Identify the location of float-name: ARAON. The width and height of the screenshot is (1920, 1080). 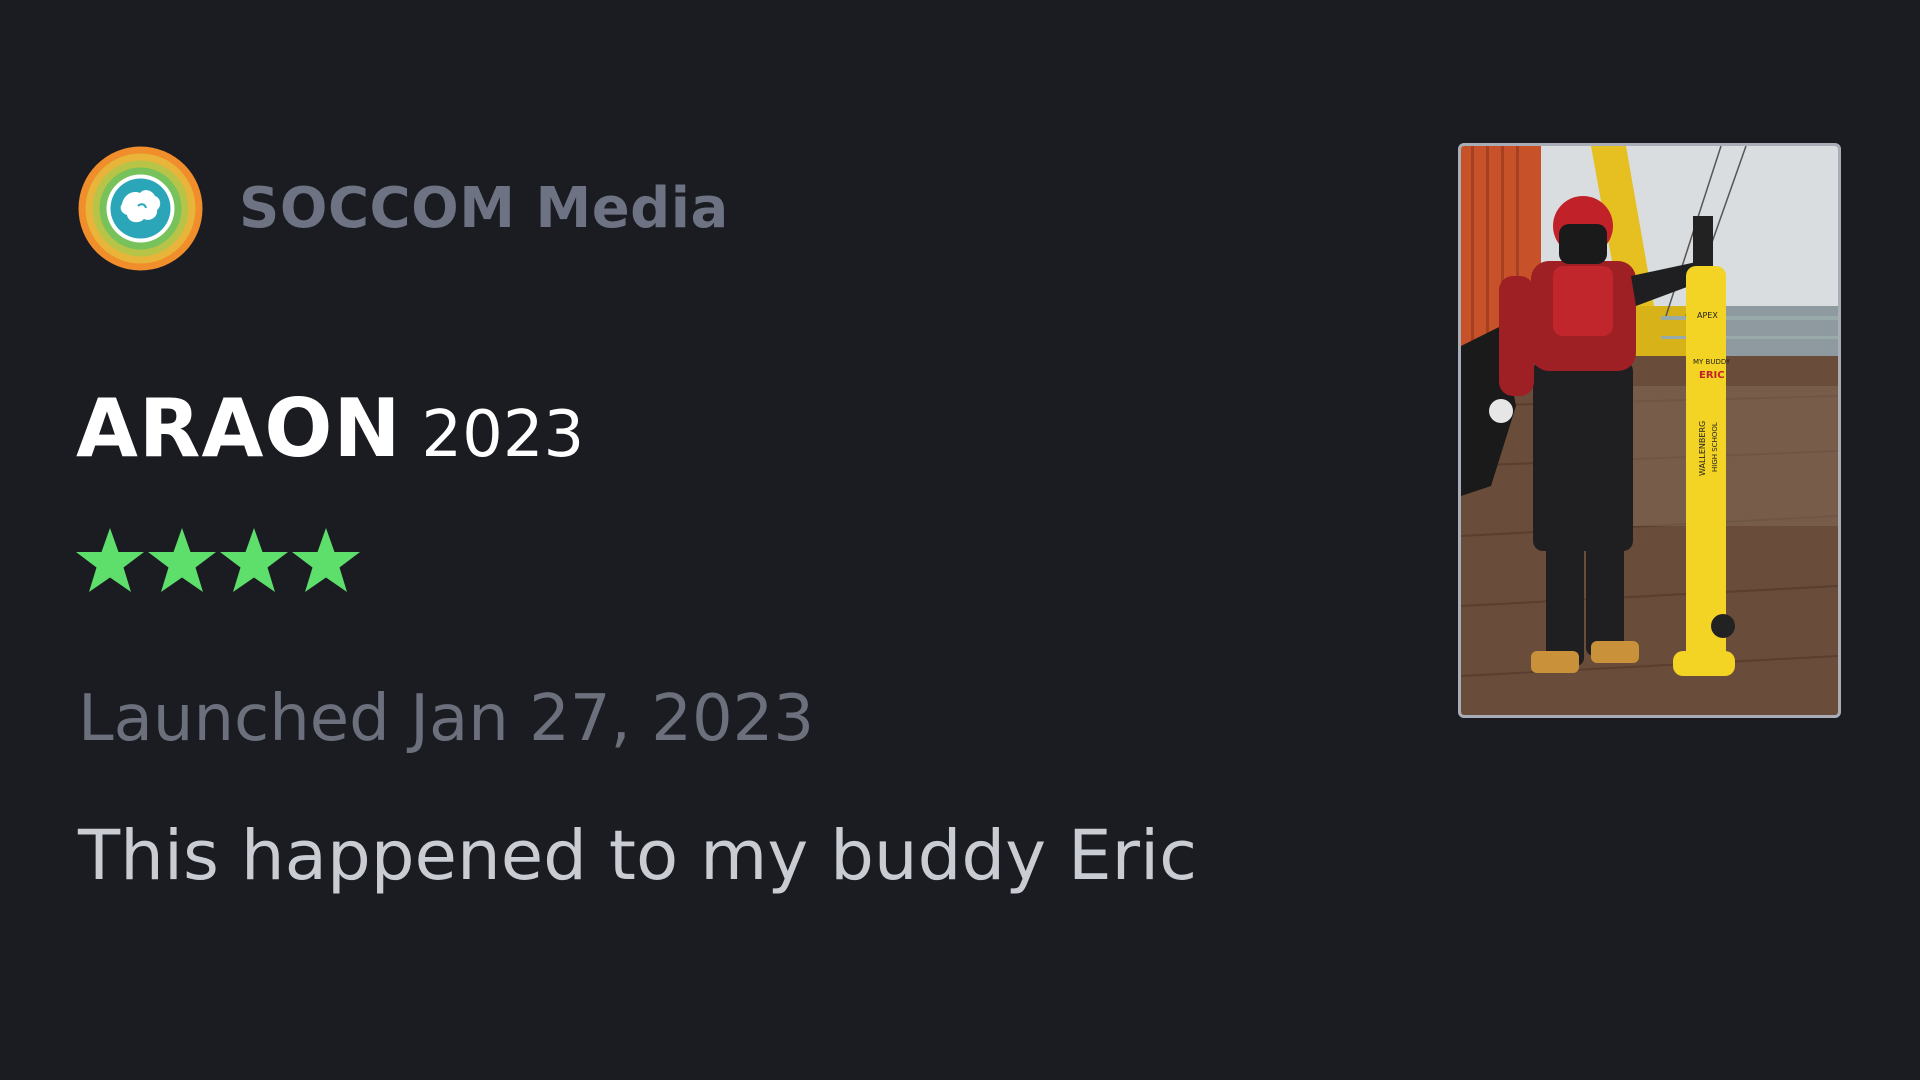
(239, 428).